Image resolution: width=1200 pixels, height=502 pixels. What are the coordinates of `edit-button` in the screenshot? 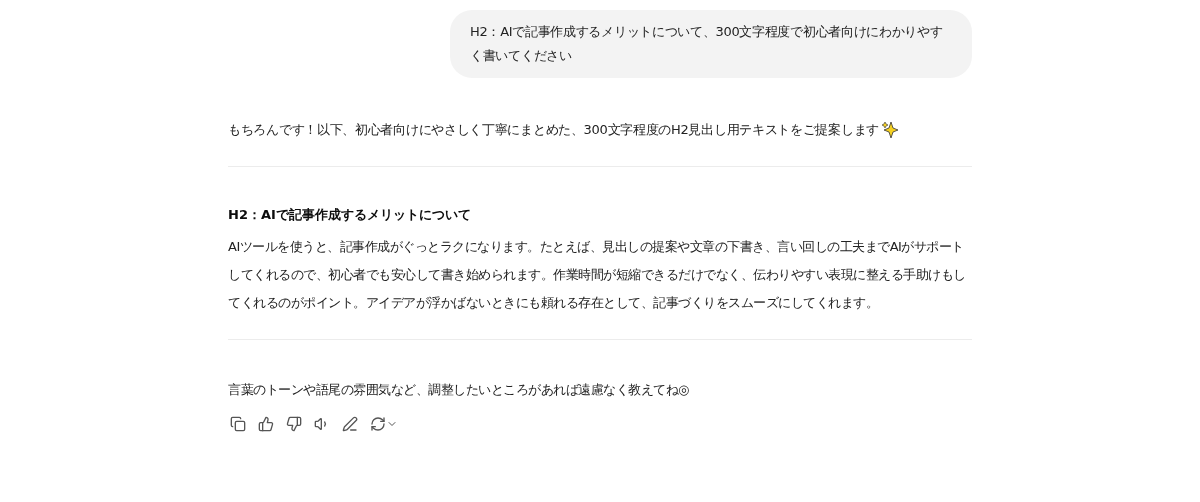 It's located at (350, 424).